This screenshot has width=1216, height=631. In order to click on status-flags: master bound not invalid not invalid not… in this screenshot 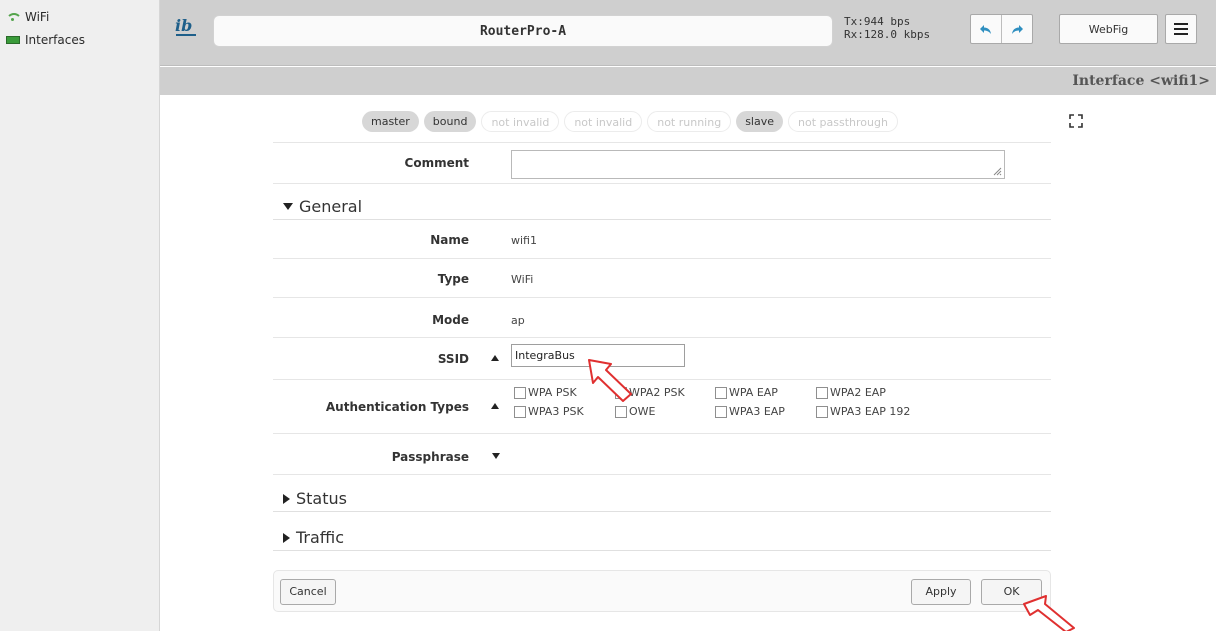, I will do `click(630, 122)`.